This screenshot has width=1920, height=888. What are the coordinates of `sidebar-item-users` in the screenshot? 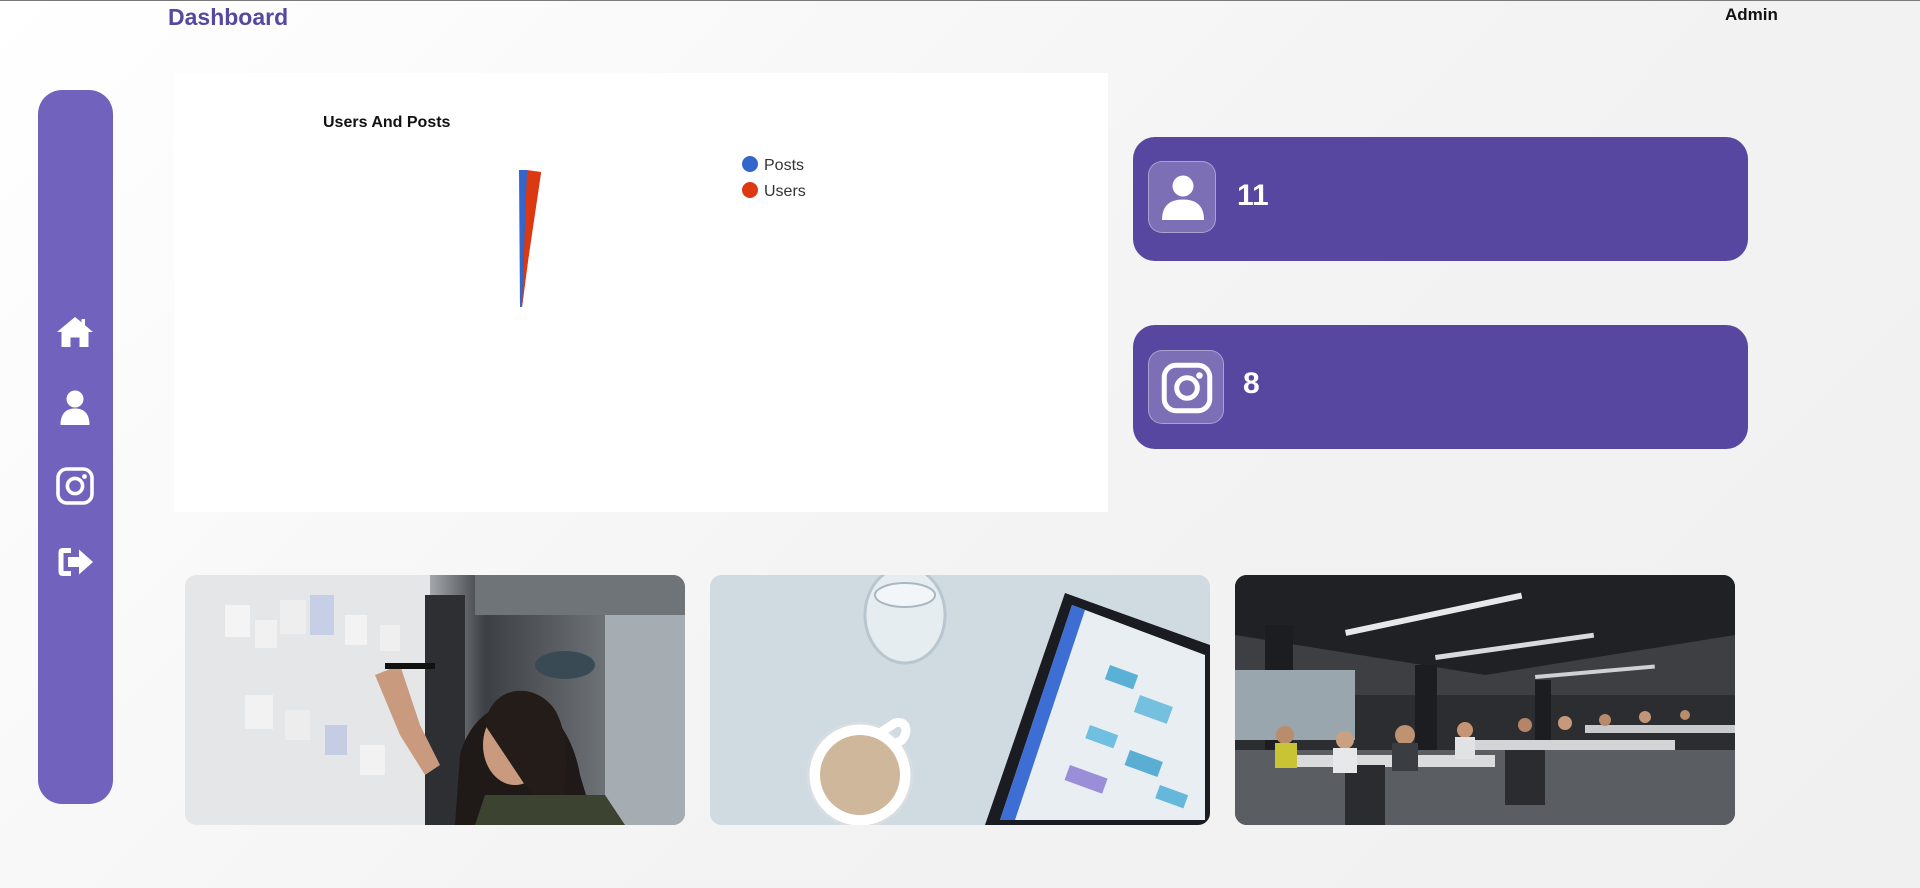 It's located at (75, 408).